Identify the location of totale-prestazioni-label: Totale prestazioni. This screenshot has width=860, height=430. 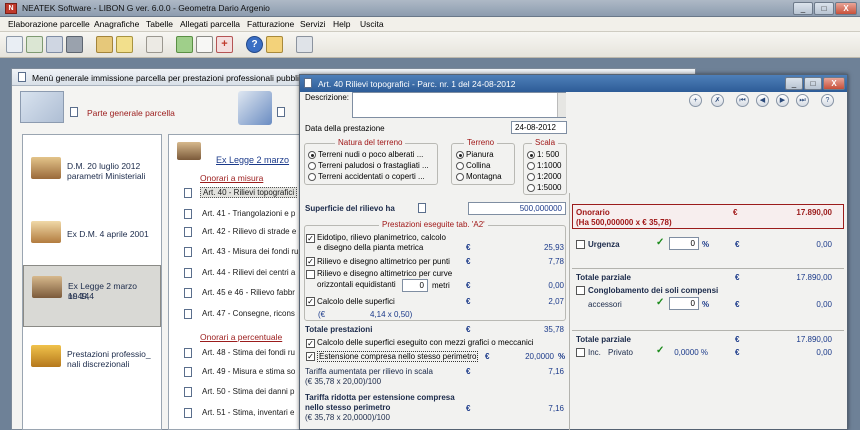
(339, 329).